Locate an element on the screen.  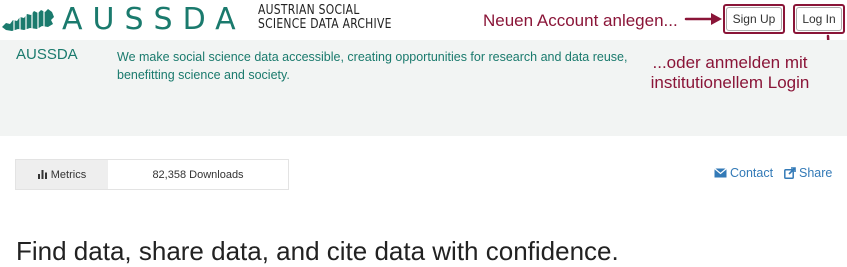
metrics-panel: Metrics 82,358 Downloads is located at coordinates (152, 174).